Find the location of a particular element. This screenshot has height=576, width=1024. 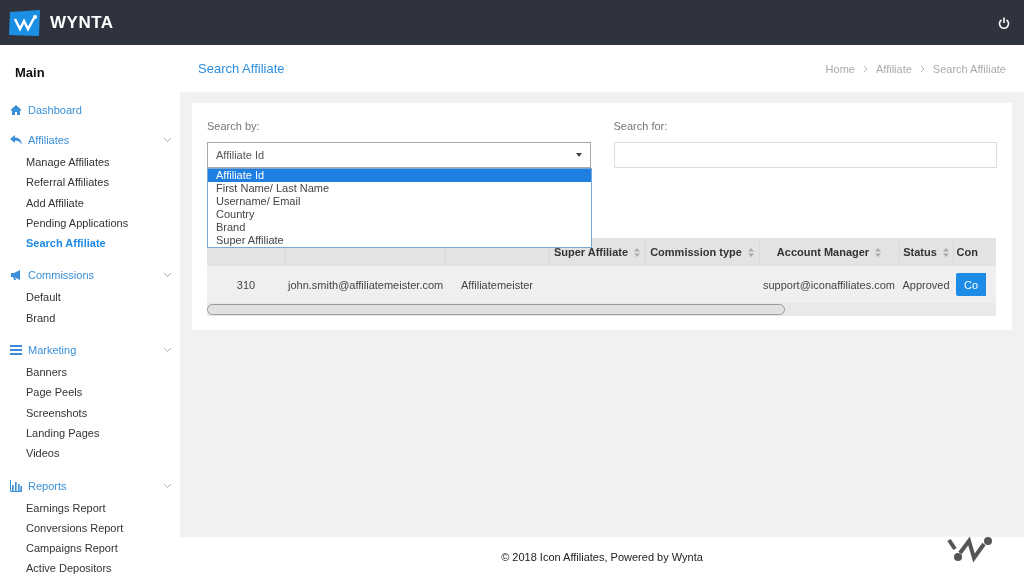

search-field is located at coordinates (805, 155).